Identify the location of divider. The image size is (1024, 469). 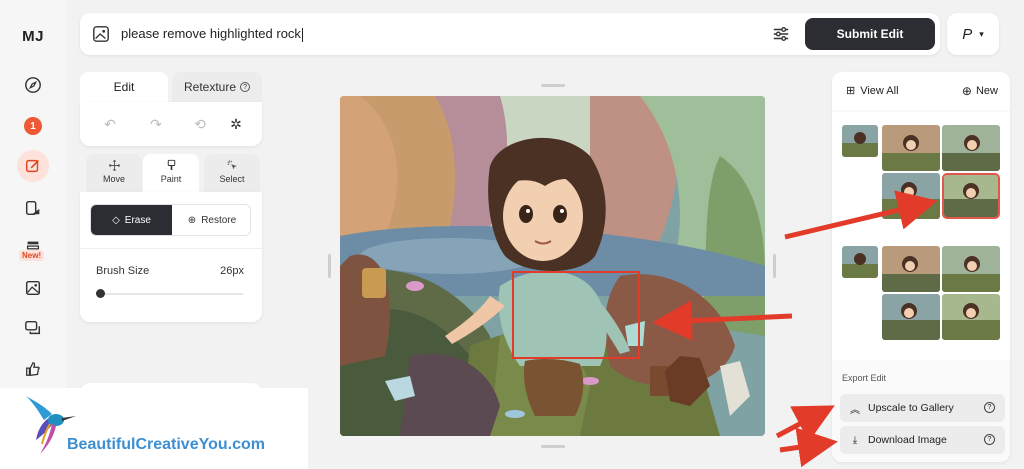
(171, 248).